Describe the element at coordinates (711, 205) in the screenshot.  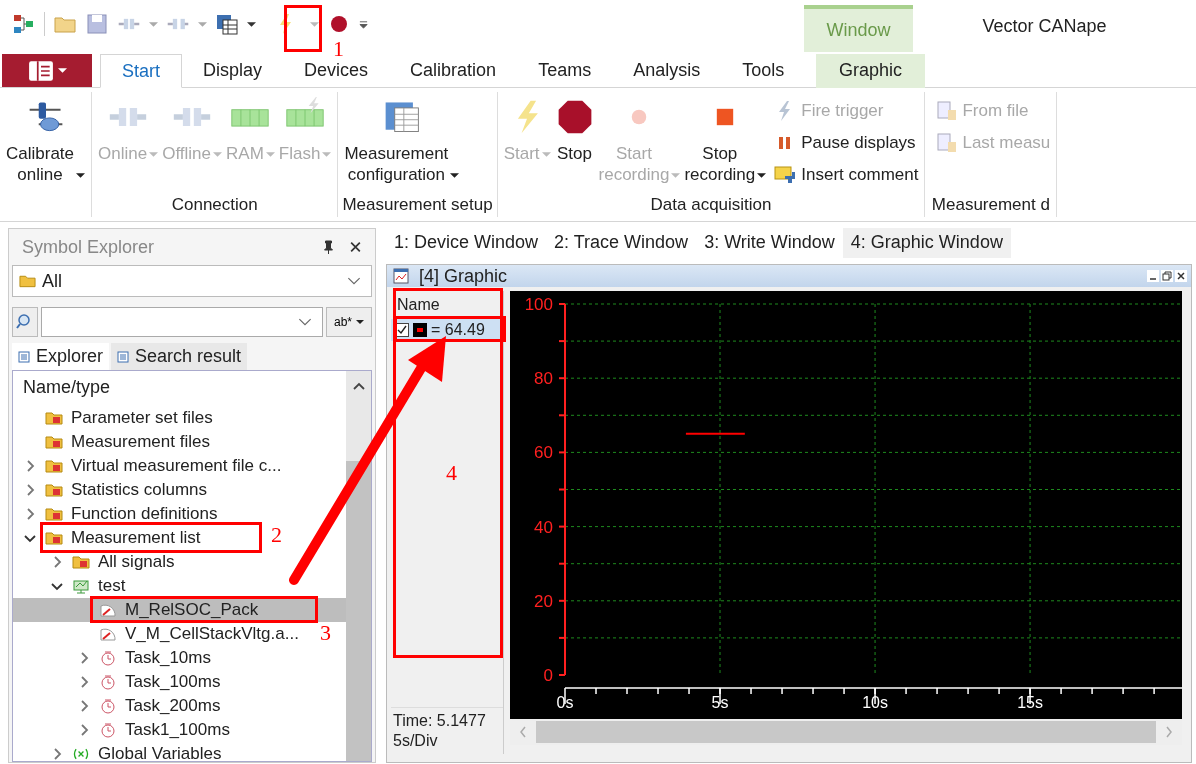
I see `group-label: Data acquisition` at that location.